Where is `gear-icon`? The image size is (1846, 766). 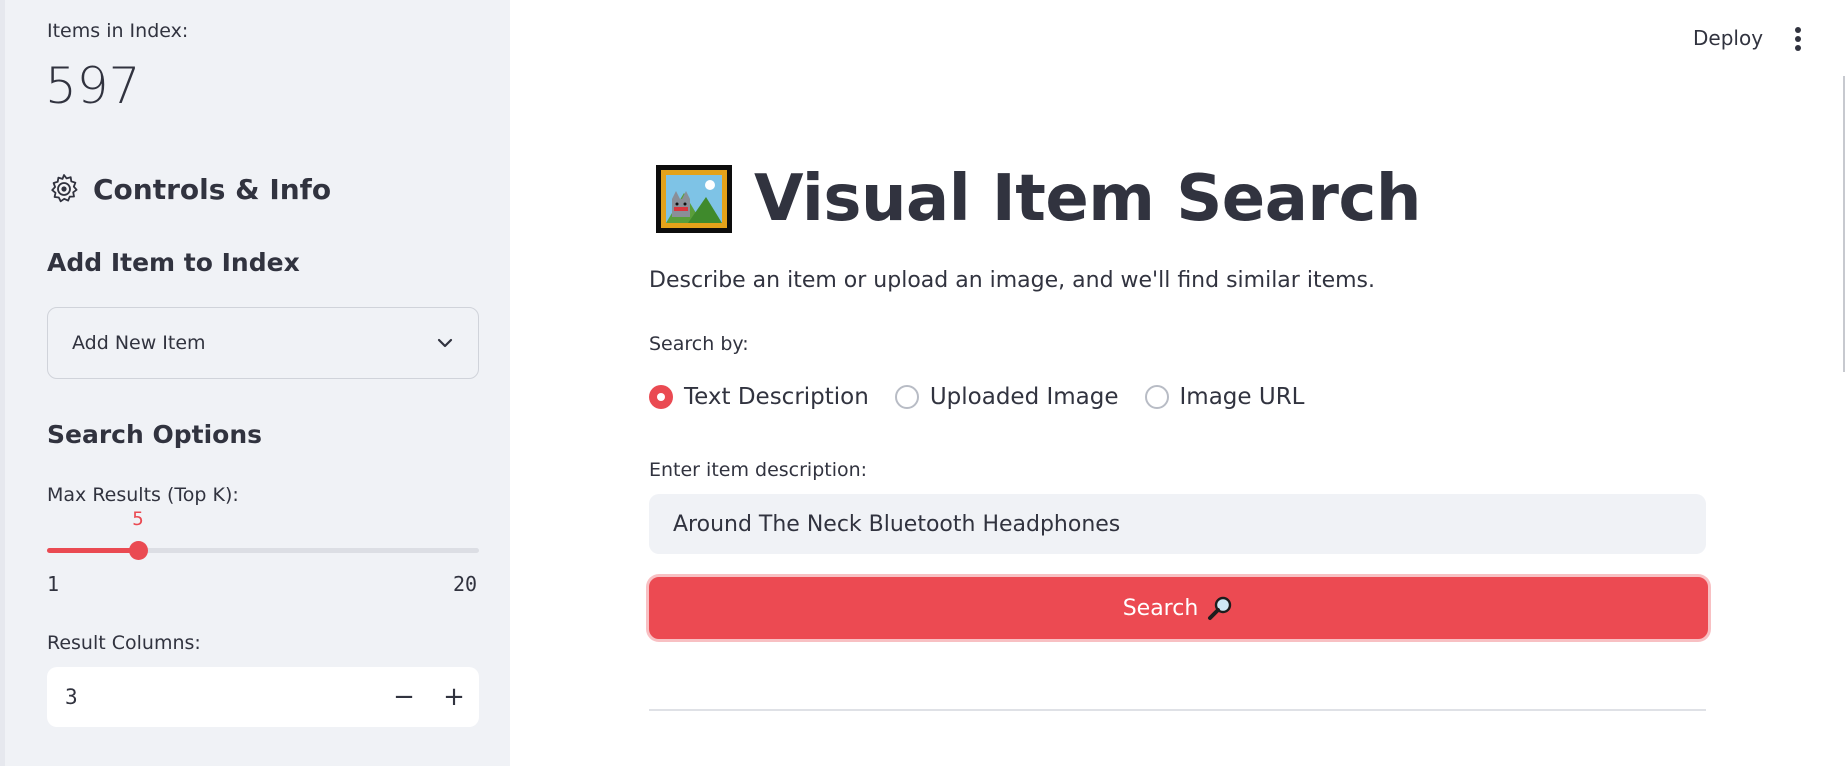 gear-icon is located at coordinates (64, 188).